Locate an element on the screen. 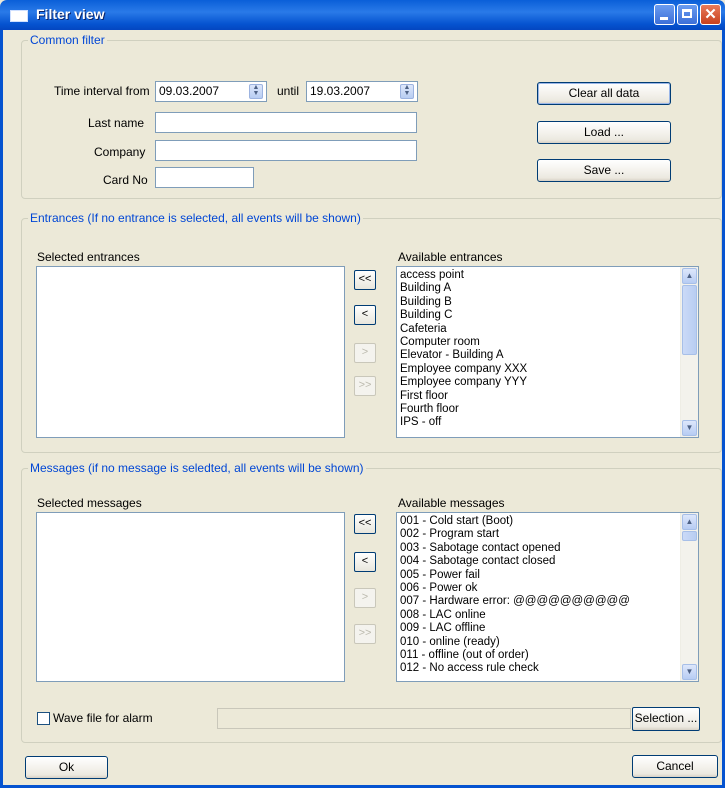  until-label: until is located at coordinates (288, 91).